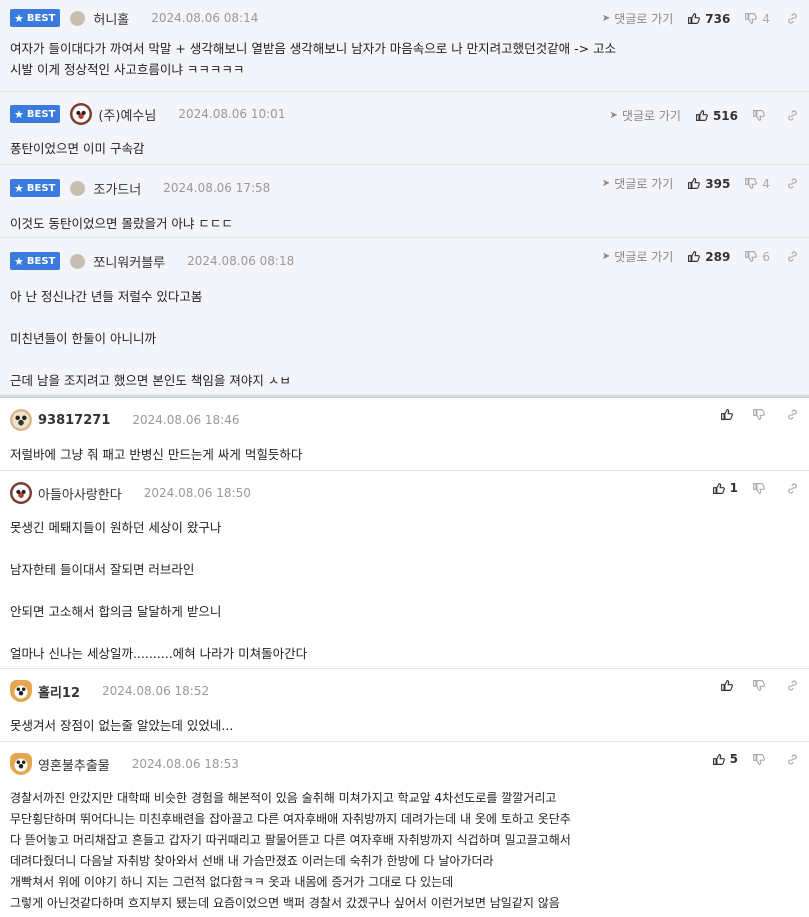  What do you see at coordinates (111, 18) in the screenshot?
I see `nickname: 허니홀` at bounding box center [111, 18].